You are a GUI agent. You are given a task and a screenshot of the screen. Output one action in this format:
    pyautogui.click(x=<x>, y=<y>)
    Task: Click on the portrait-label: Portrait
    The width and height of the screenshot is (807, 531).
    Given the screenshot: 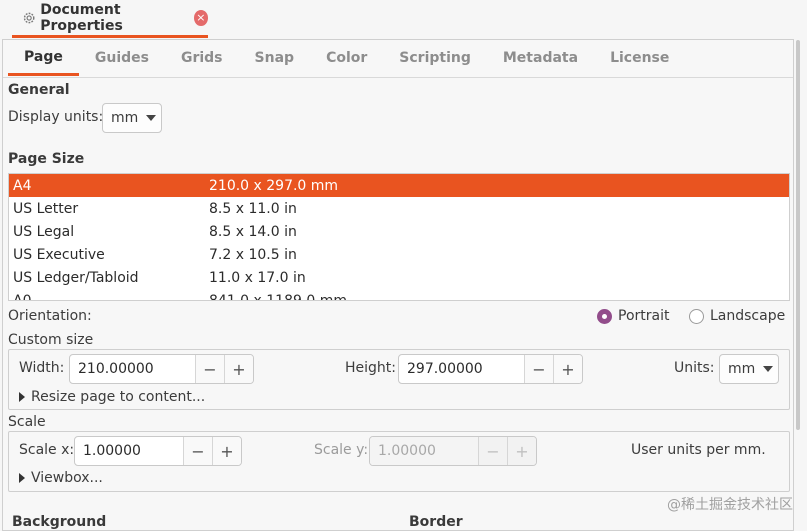 What is the action you would take?
    pyautogui.click(x=644, y=316)
    